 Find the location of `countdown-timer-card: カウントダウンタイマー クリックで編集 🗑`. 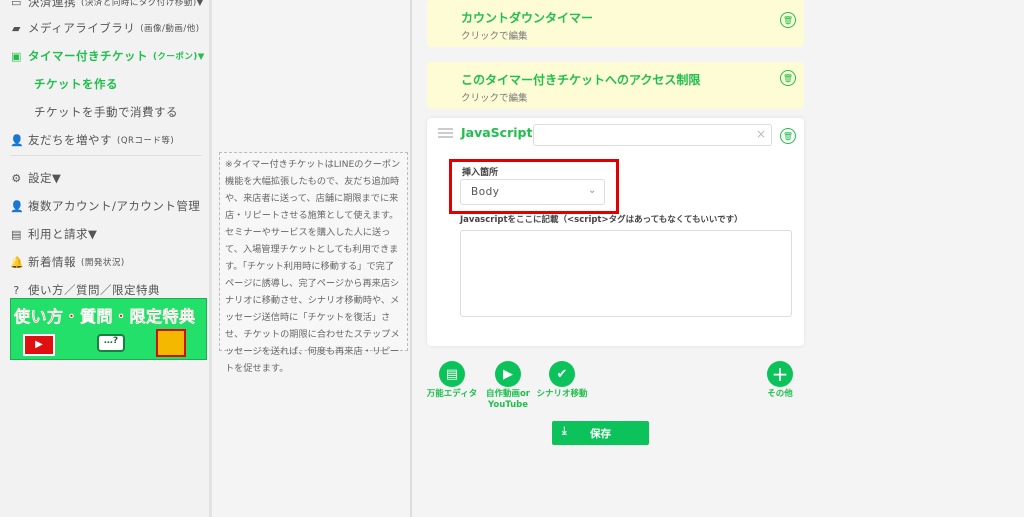

countdown-timer-card: カウントダウンタイマー クリックで編集 🗑 is located at coordinates (615, 23).